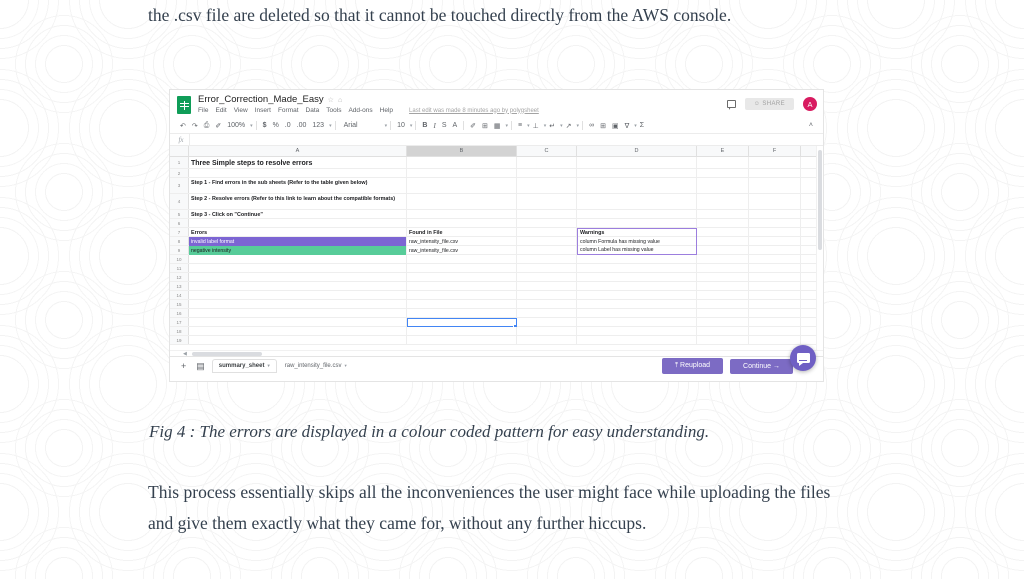  What do you see at coordinates (803, 358) in the screenshot?
I see `chat-support-button` at bounding box center [803, 358].